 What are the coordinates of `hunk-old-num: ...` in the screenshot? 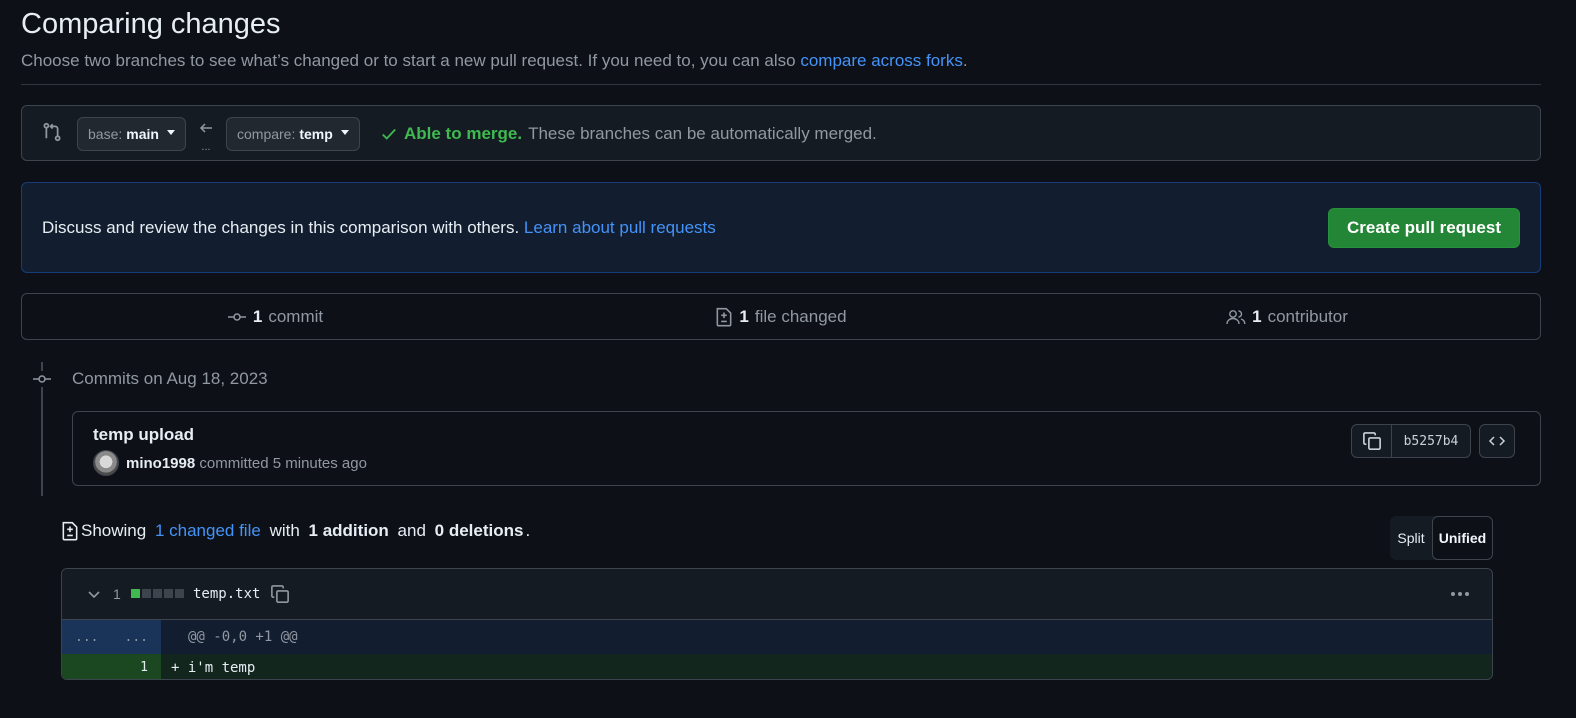 It's located at (87, 637).